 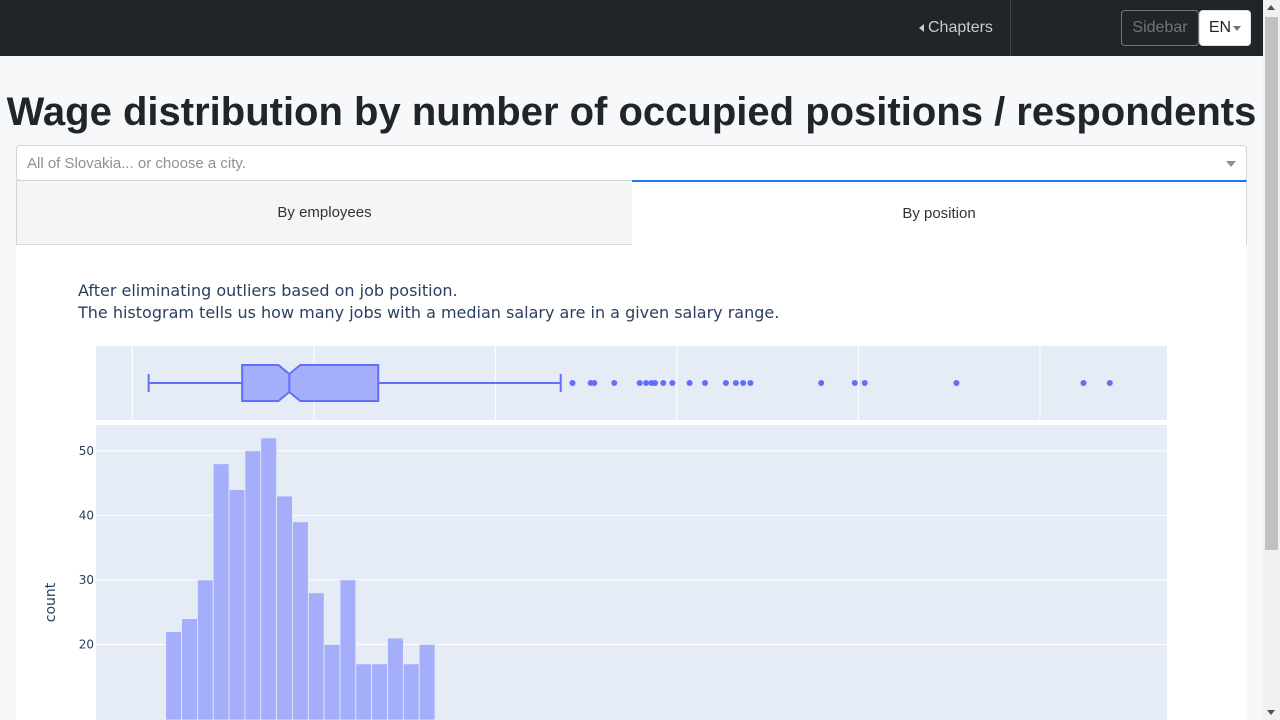 What do you see at coordinates (86, 580) in the screenshot?
I see `histogram-y-tick-label: 30` at bounding box center [86, 580].